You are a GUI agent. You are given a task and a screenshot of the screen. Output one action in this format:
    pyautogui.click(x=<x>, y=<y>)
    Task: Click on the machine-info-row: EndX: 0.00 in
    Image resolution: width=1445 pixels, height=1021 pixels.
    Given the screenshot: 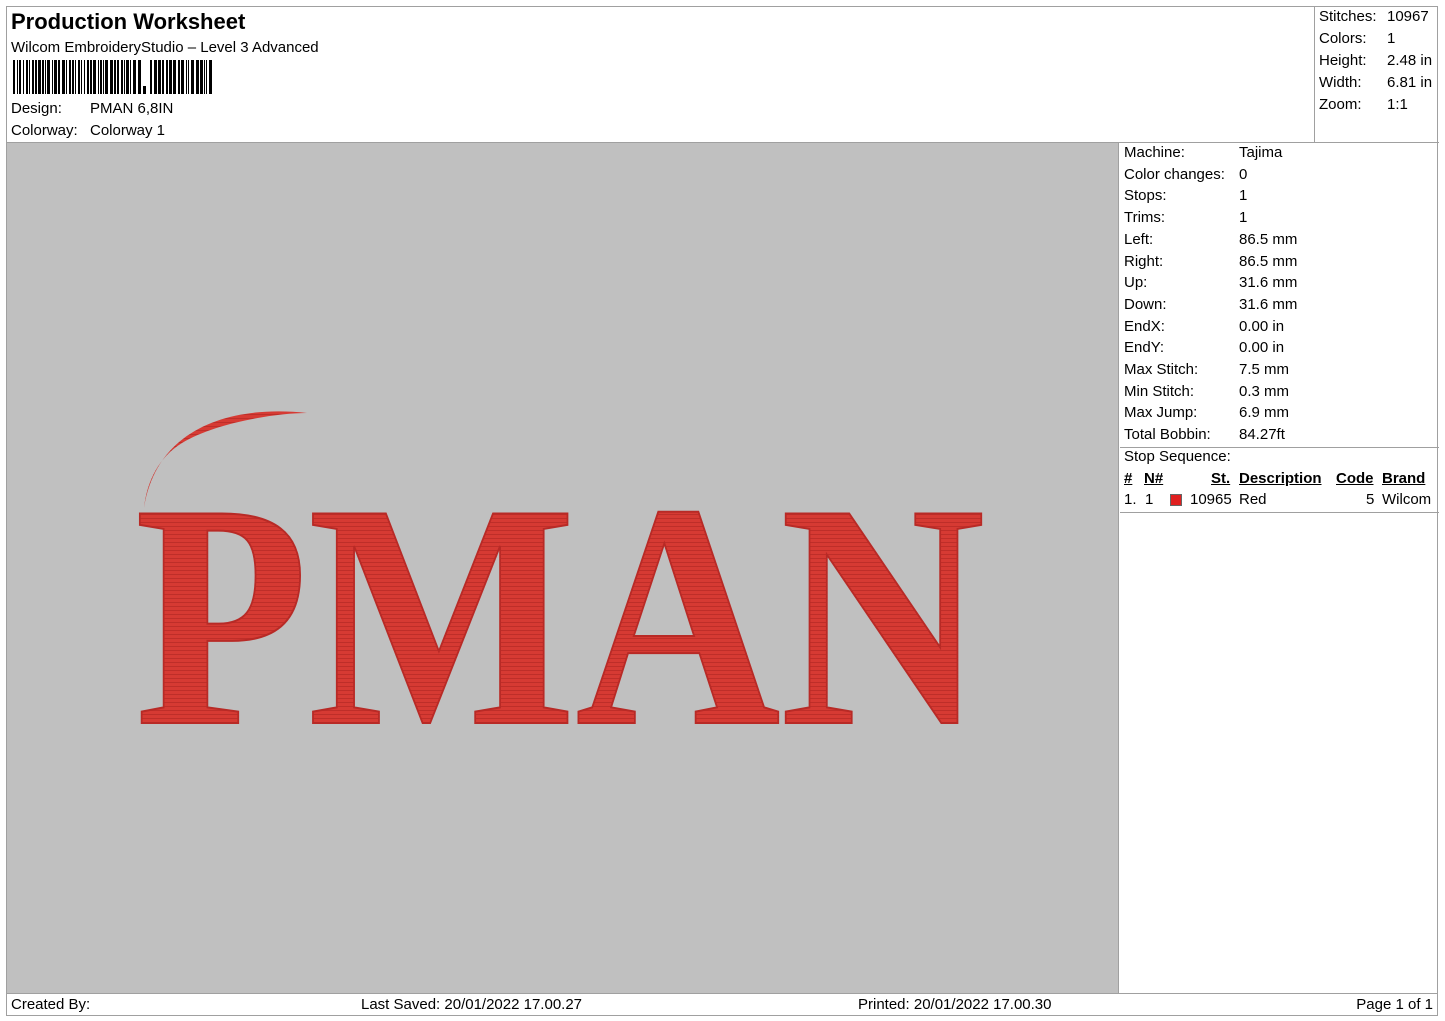 What is the action you would take?
    pyautogui.click(x=1204, y=326)
    